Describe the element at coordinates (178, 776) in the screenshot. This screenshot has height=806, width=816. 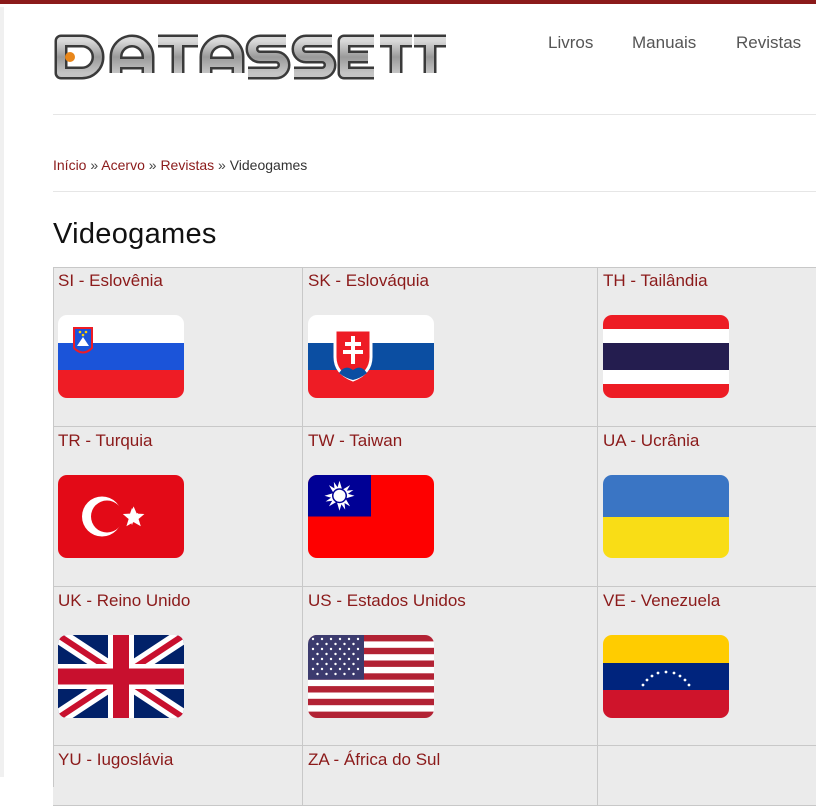
I see `country-cell-yu: YU - Iugoslávia` at that location.